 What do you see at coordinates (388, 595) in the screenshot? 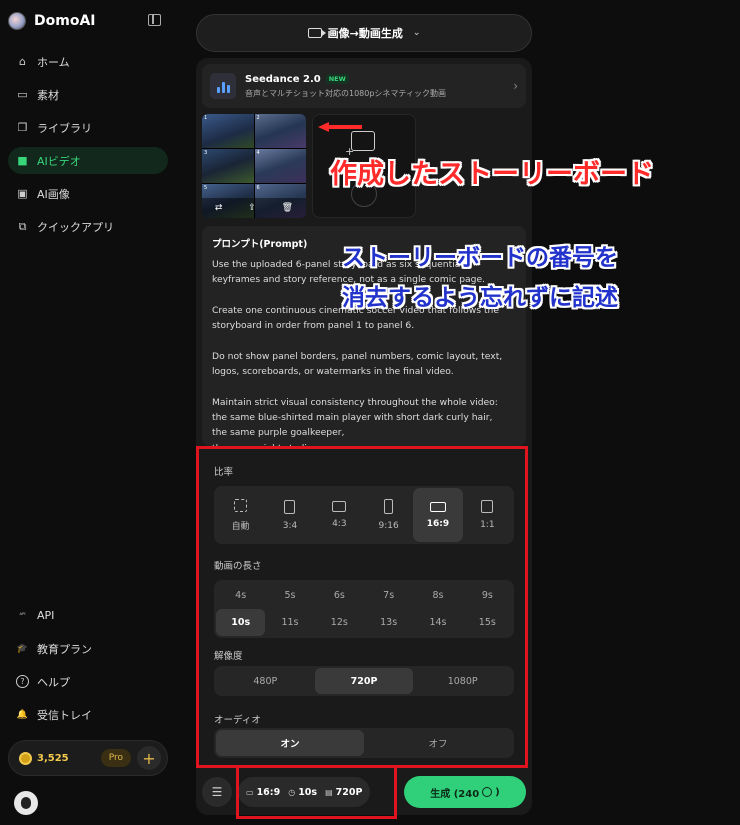
I see `duration-option: 7s` at bounding box center [388, 595].